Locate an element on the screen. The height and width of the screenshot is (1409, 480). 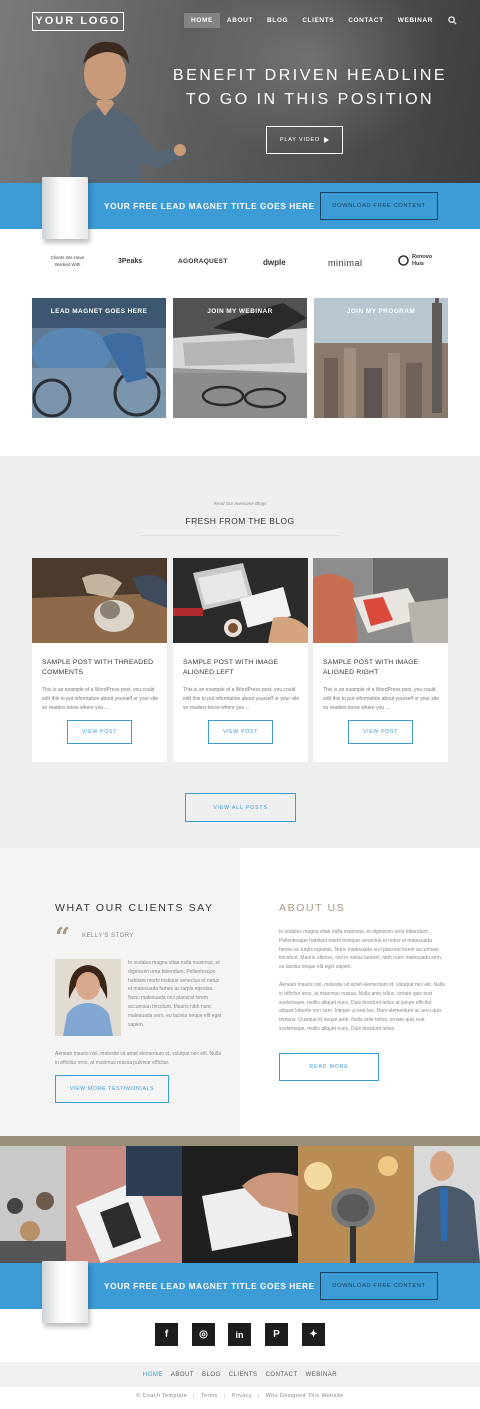
divider-bar is located at coordinates (240, 1141).